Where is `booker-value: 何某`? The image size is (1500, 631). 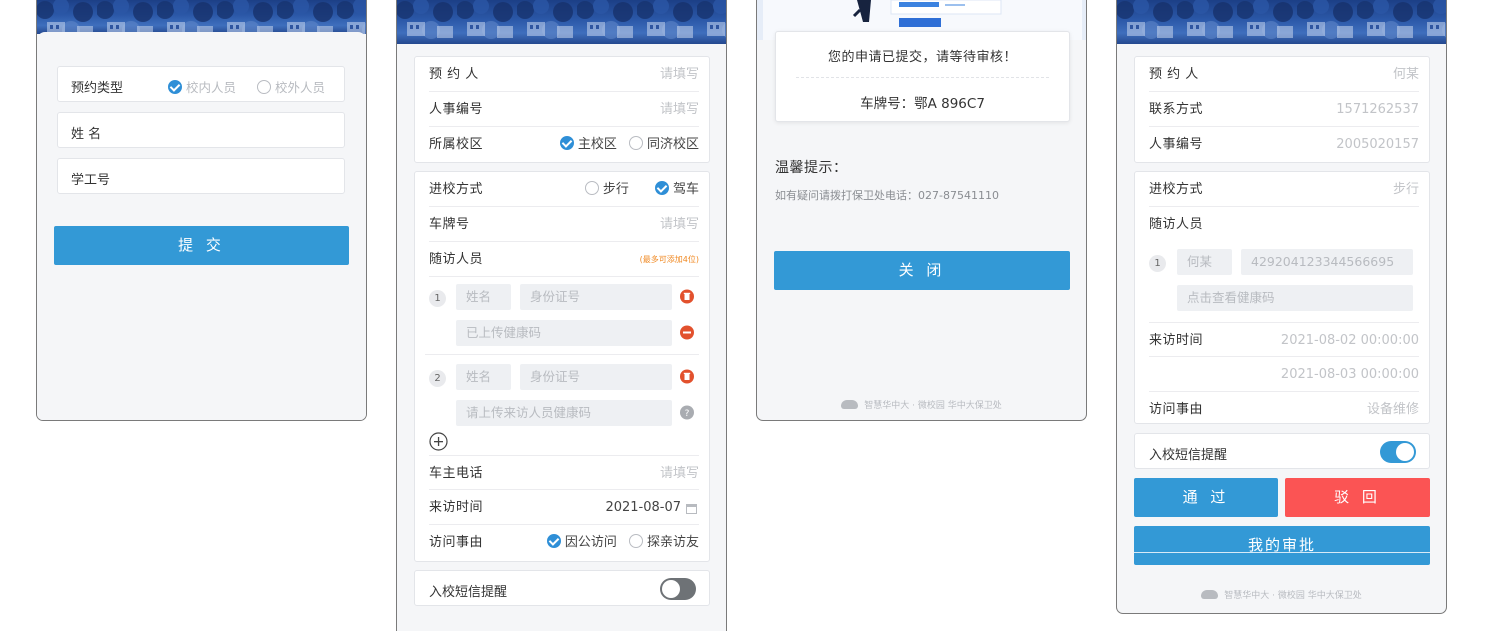 booker-value: 何某 is located at coordinates (1405, 74).